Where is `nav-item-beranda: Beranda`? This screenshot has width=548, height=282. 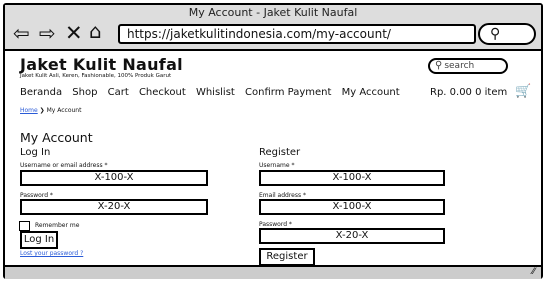 nav-item-beranda: Beranda is located at coordinates (41, 92).